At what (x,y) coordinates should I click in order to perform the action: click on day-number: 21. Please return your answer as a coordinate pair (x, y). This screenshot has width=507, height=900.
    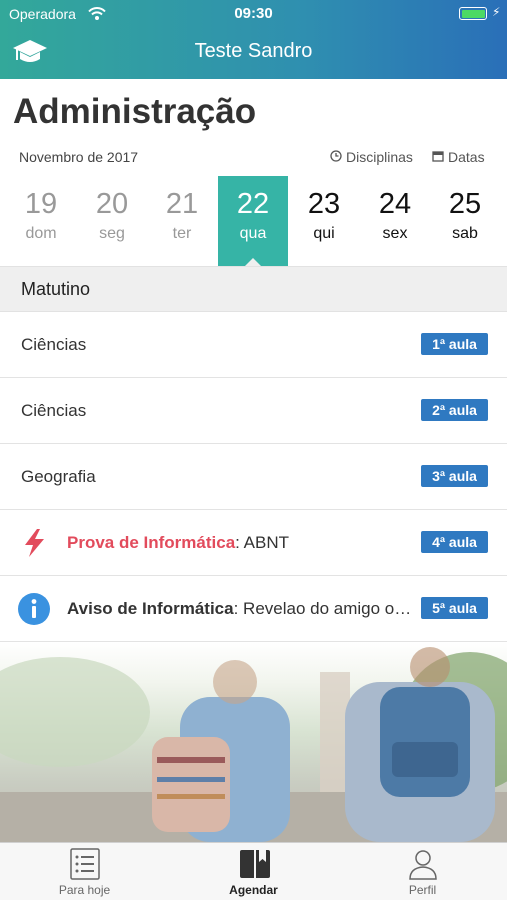
    Looking at the image, I should click on (182, 204).